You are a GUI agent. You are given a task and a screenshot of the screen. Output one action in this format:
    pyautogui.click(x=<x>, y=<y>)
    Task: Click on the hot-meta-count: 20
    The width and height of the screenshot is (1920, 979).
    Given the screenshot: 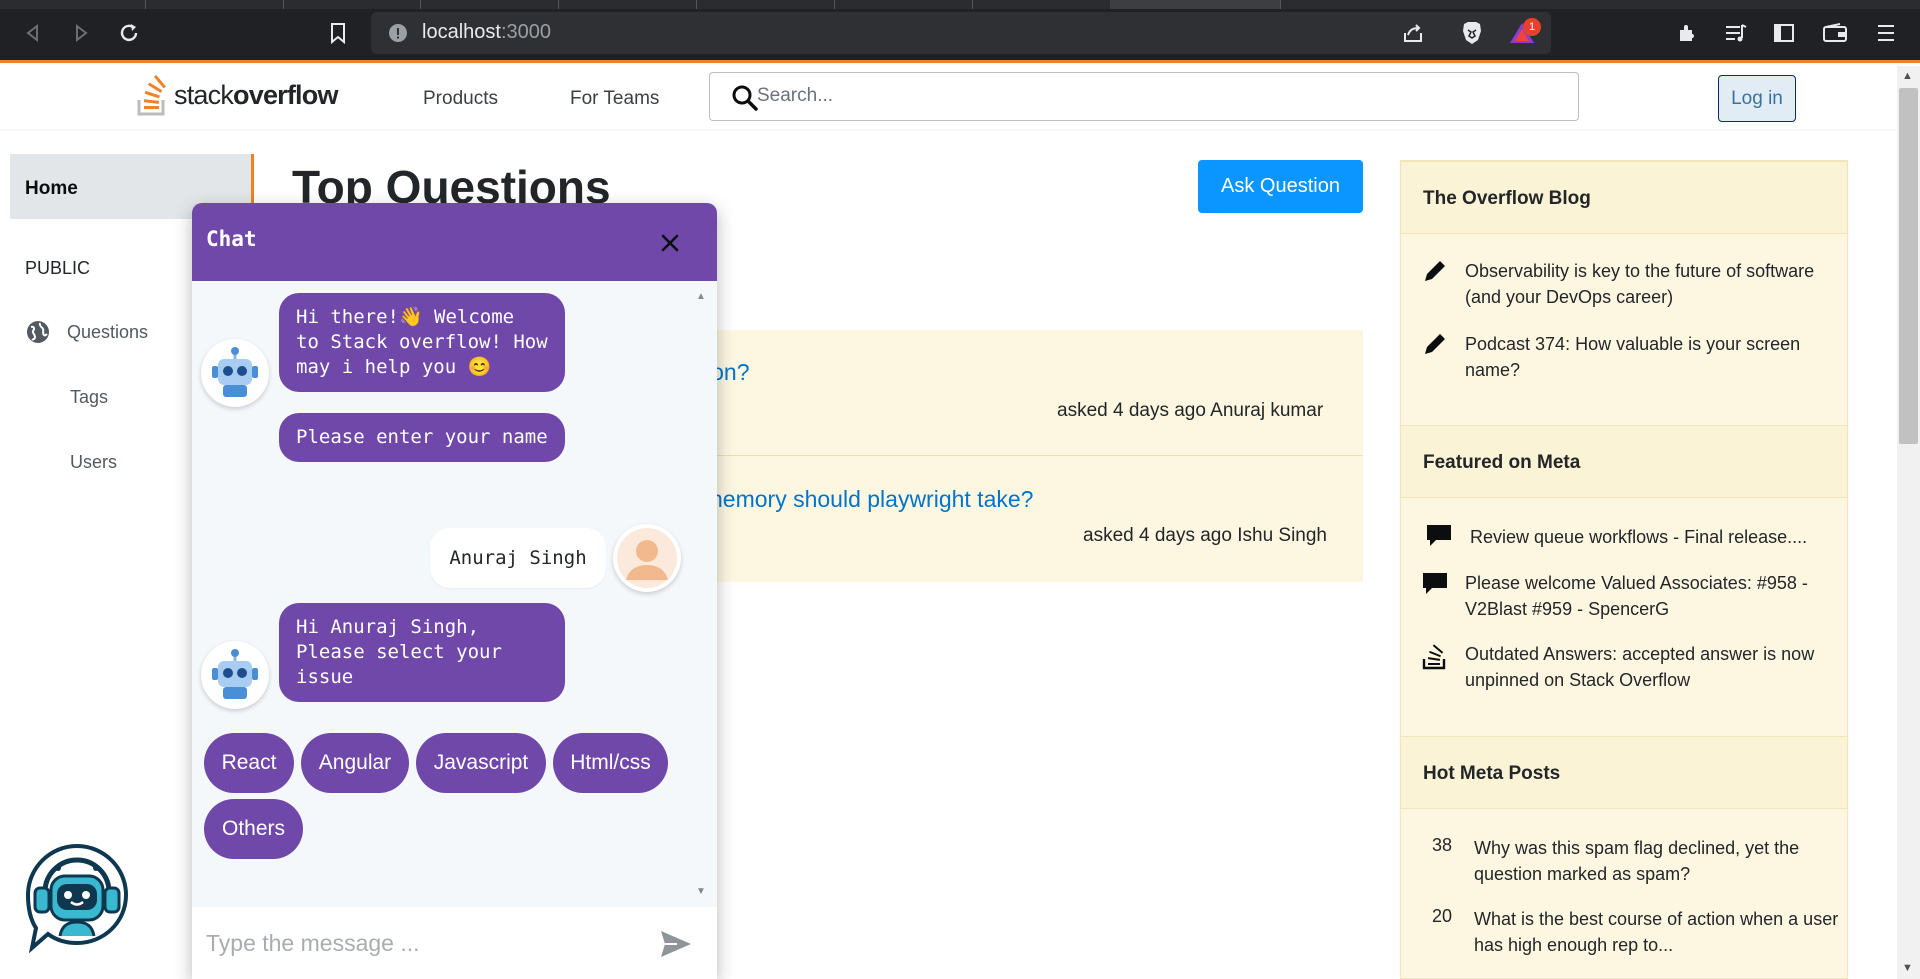 What is the action you would take?
    pyautogui.click(x=1441, y=916)
    